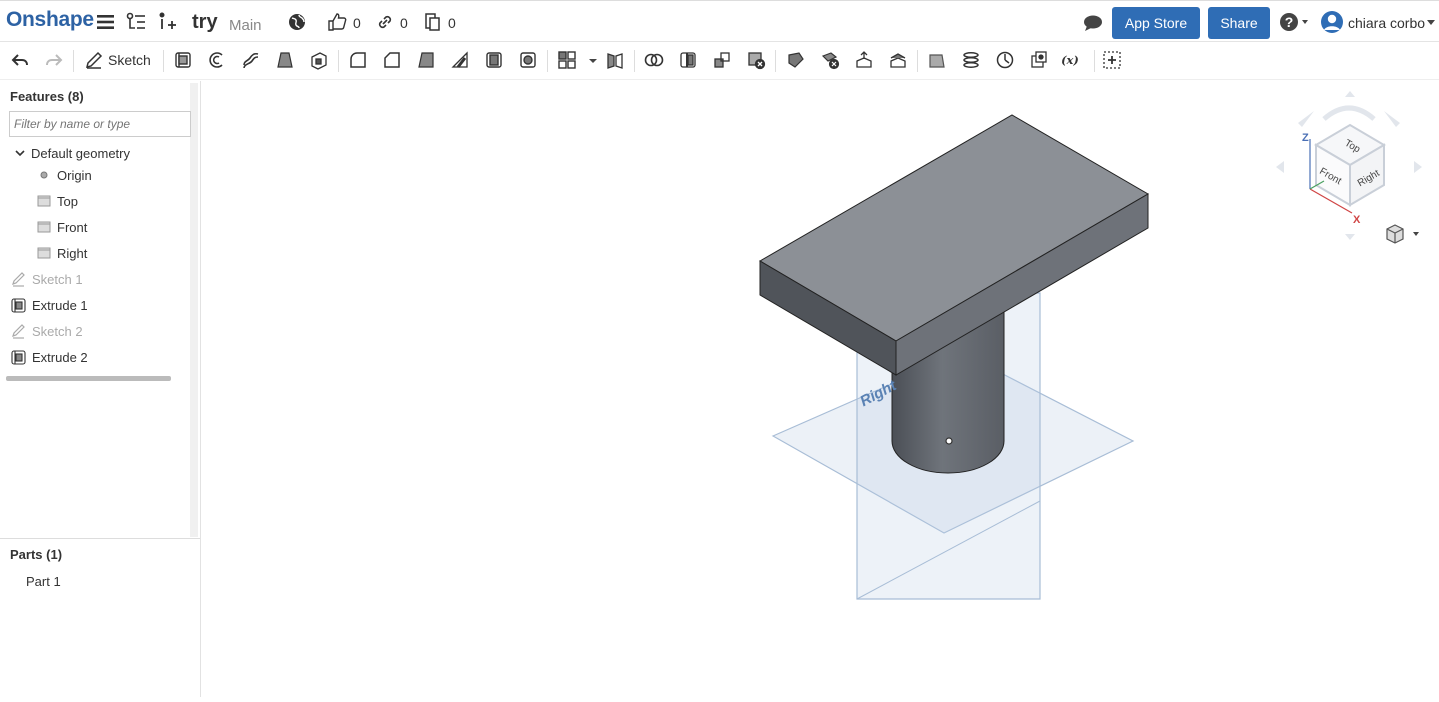  I want to click on tree-item-extrude-2: Extrude 2, so click(49, 357).